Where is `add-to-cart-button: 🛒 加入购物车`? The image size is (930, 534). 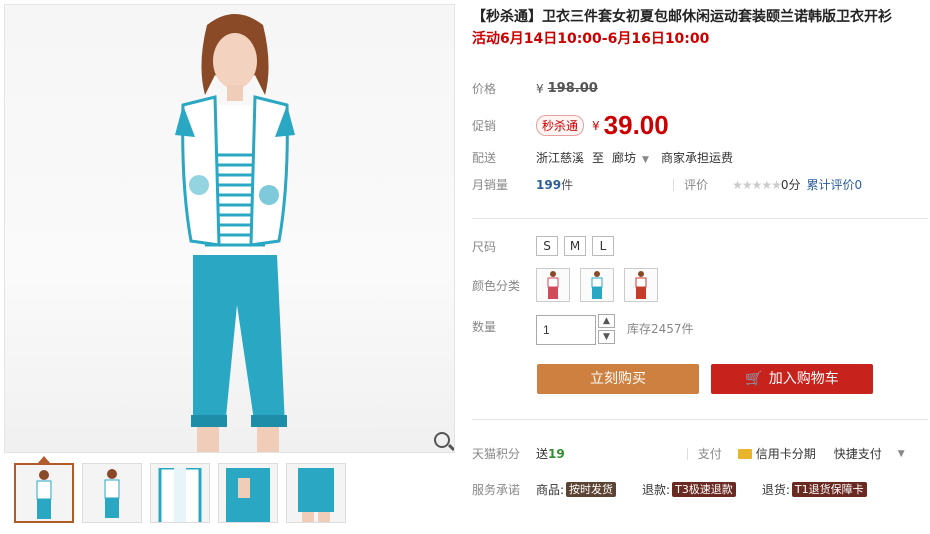 add-to-cart-button: 🛒 加入购物车 is located at coordinates (792, 379).